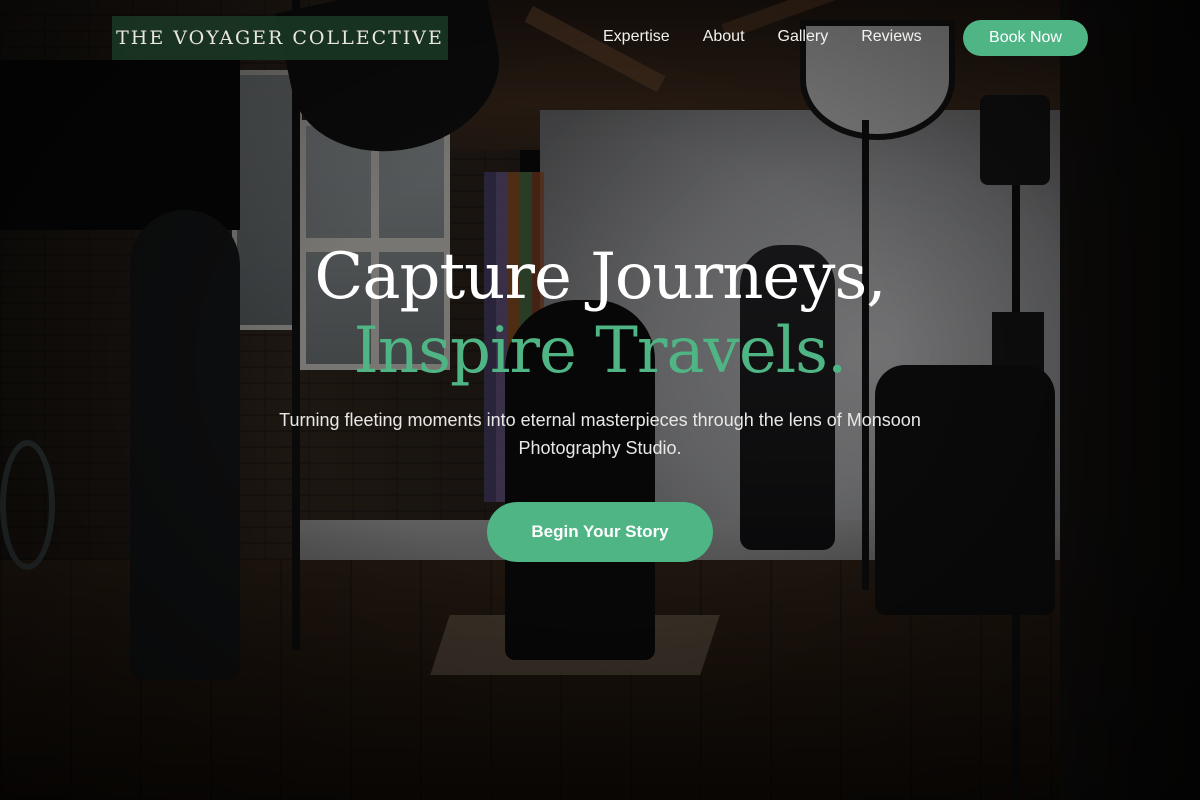  Describe the element at coordinates (600, 351) in the screenshot. I see `hero-title-line-2: Inspire Travels.` at that location.